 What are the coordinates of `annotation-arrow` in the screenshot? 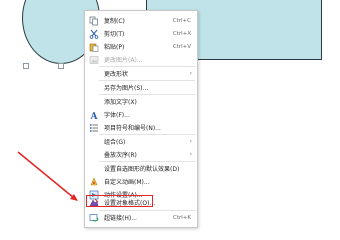 It's located at (47, 176).